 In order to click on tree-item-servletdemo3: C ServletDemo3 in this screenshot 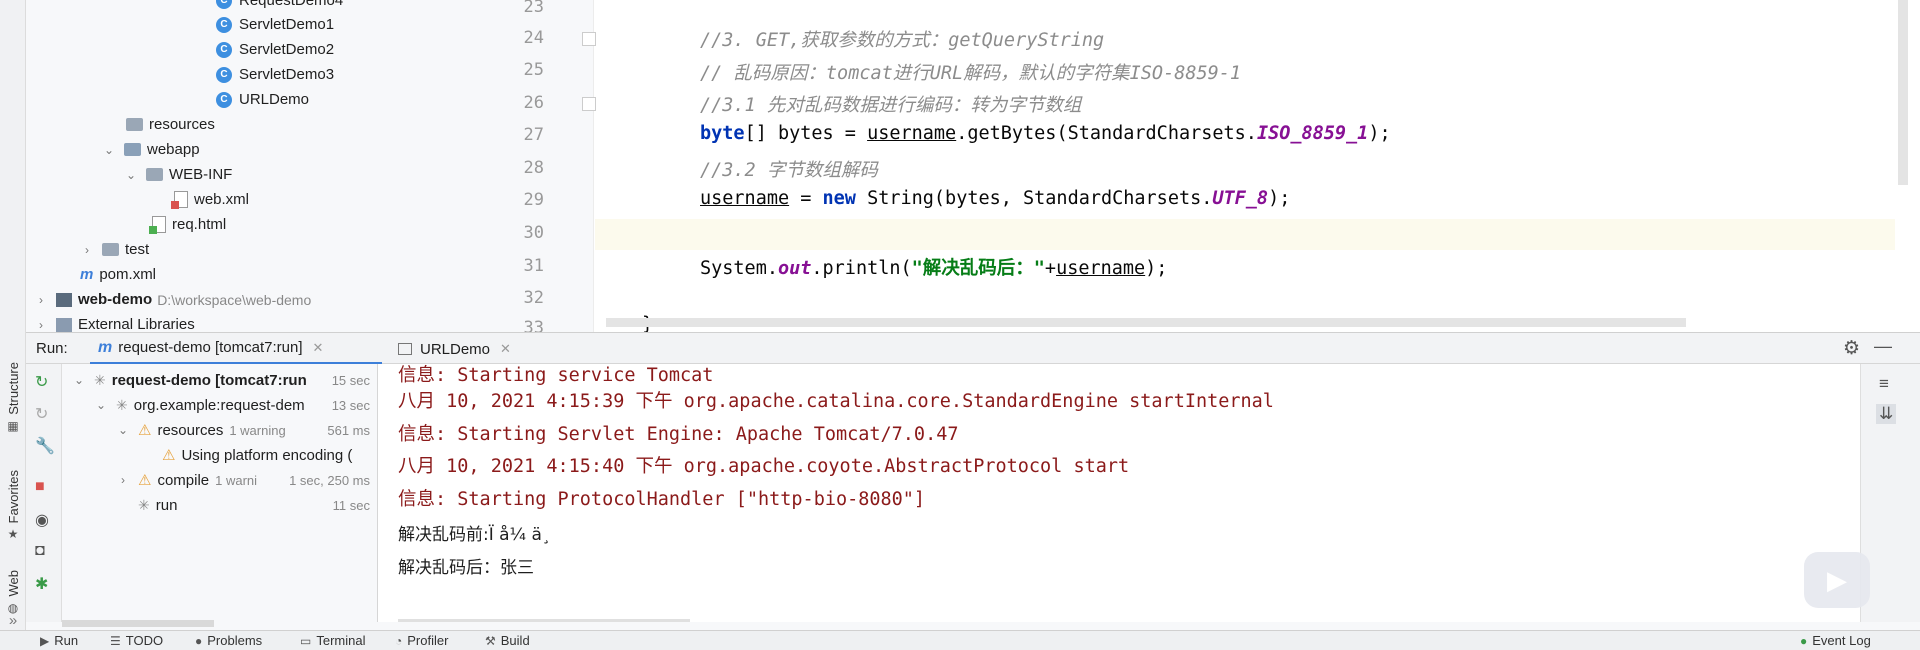, I will do `click(275, 74)`.